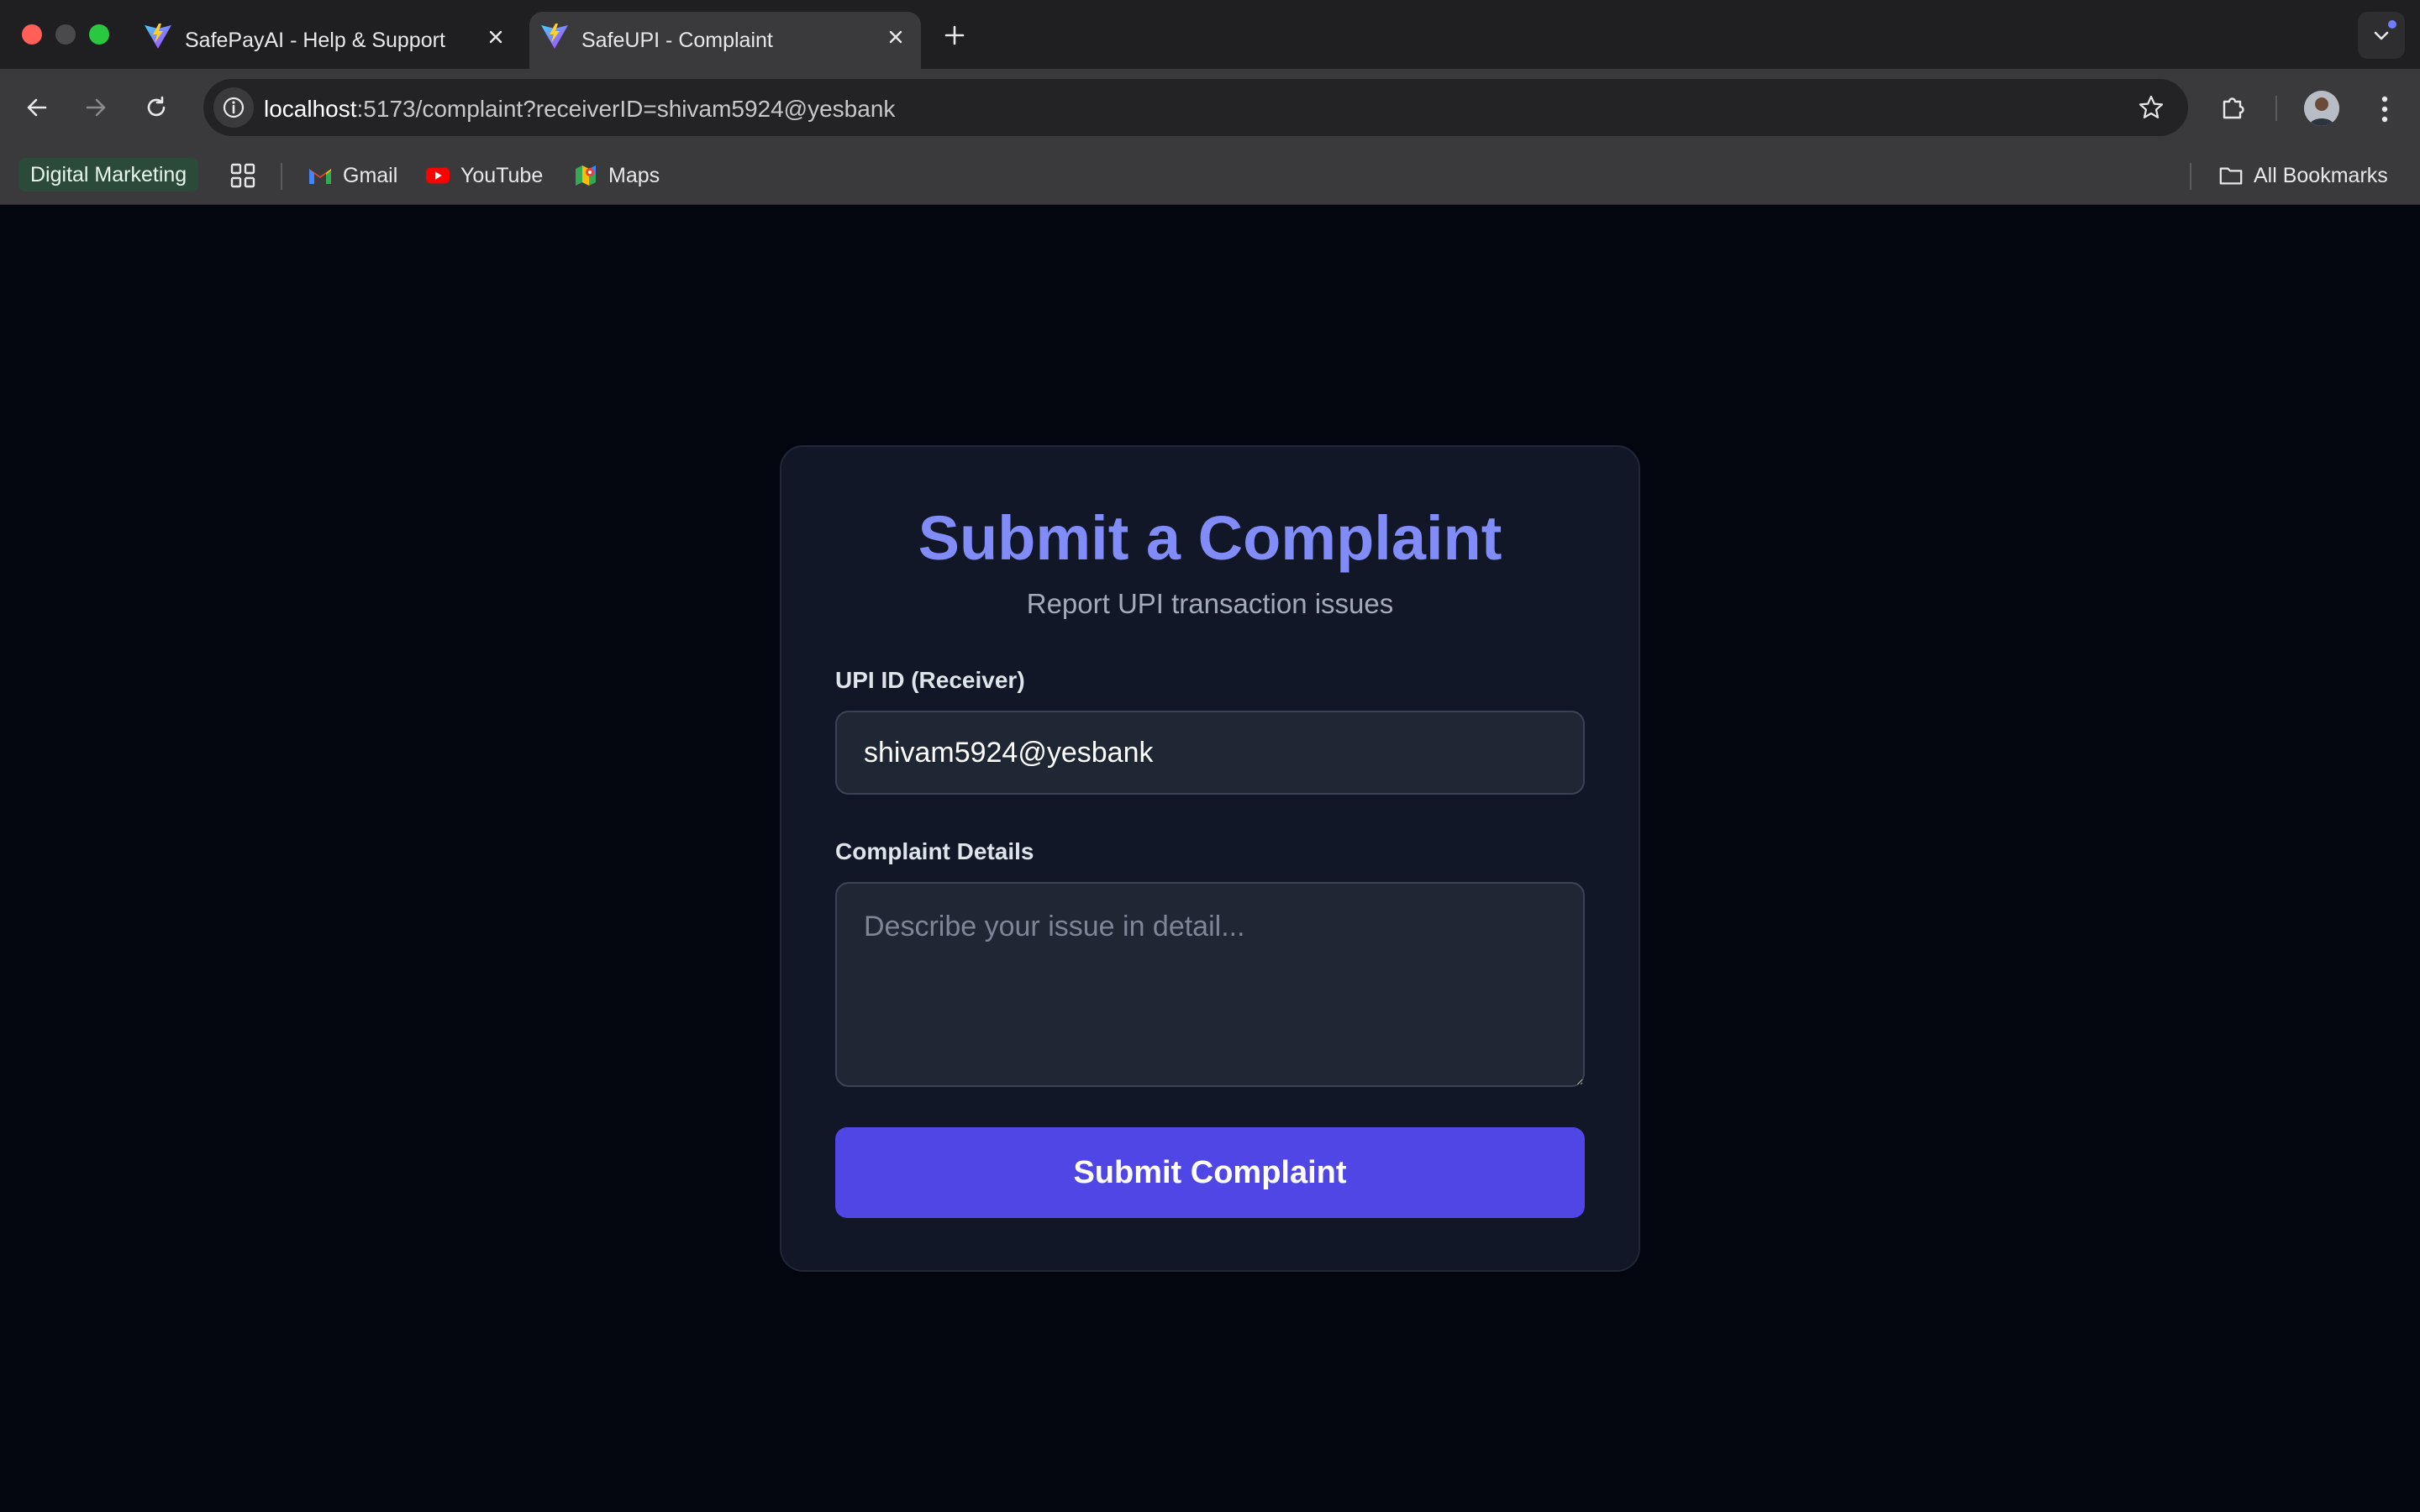 The height and width of the screenshot is (1512, 2420). What do you see at coordinates (2321, 175) in the screenshot?
I see `all-bookmarks-label: All Bookmarks` at bounding box center [2321, 175].